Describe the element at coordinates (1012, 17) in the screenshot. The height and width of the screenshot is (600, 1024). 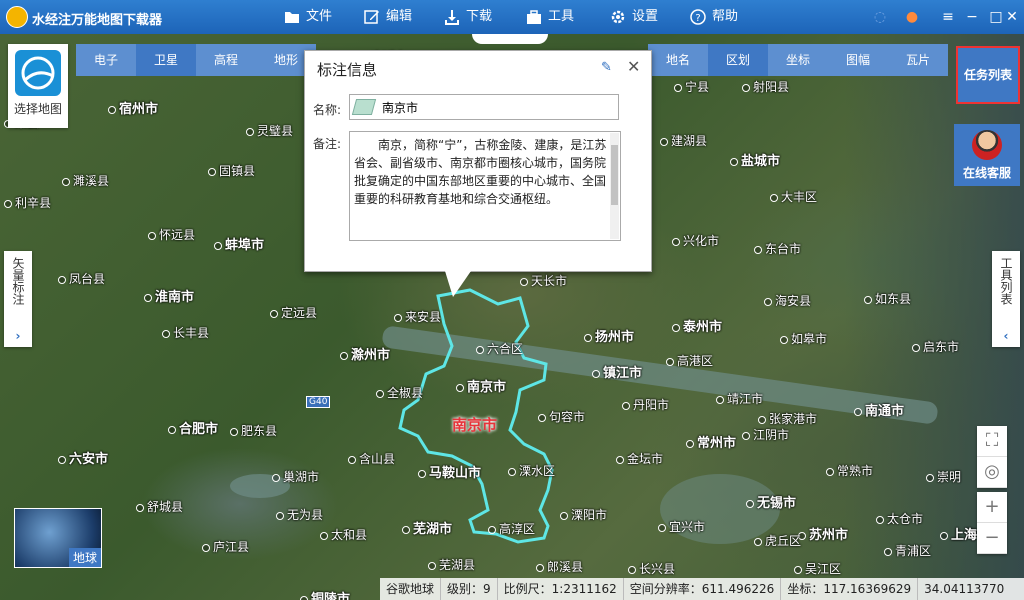
I see `close-icon: ✕` at that location.